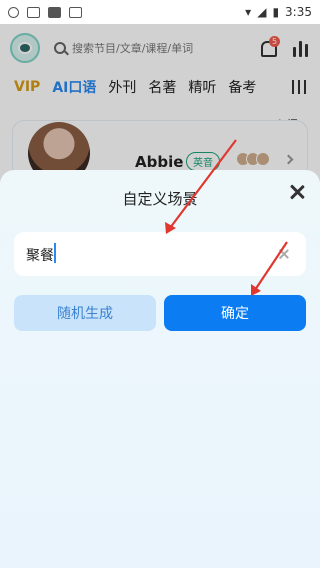  What do you see at coordinates (54, 12) in the screenshot?
I see `image-icon` at bounding box center [54, 12].